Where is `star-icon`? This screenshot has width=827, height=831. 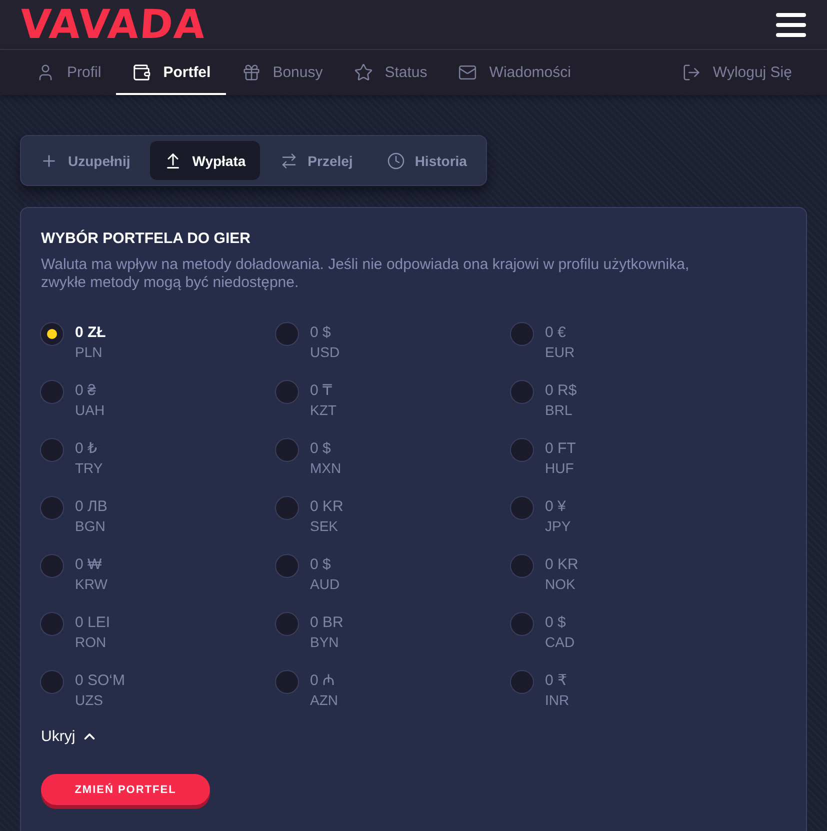 star-icon is located at coordinates (363, 72).